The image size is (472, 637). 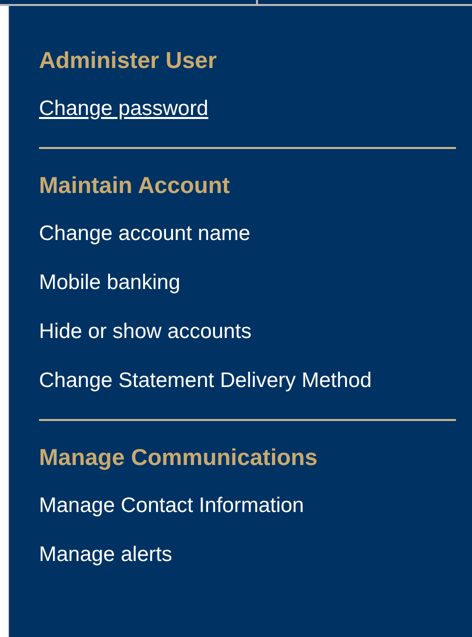 What do you see at coordinates (144, 233) in the screenshot?
I see `menu-link: Change account name` at bounding box center [144, 233].